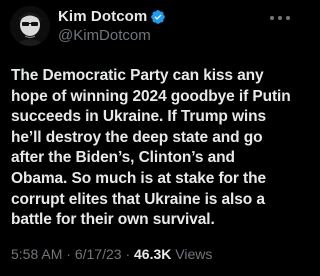  I want to click on tweet-meta: 5:58 AM · 6/17/23 · 46.3K Views, so click(111, 254).